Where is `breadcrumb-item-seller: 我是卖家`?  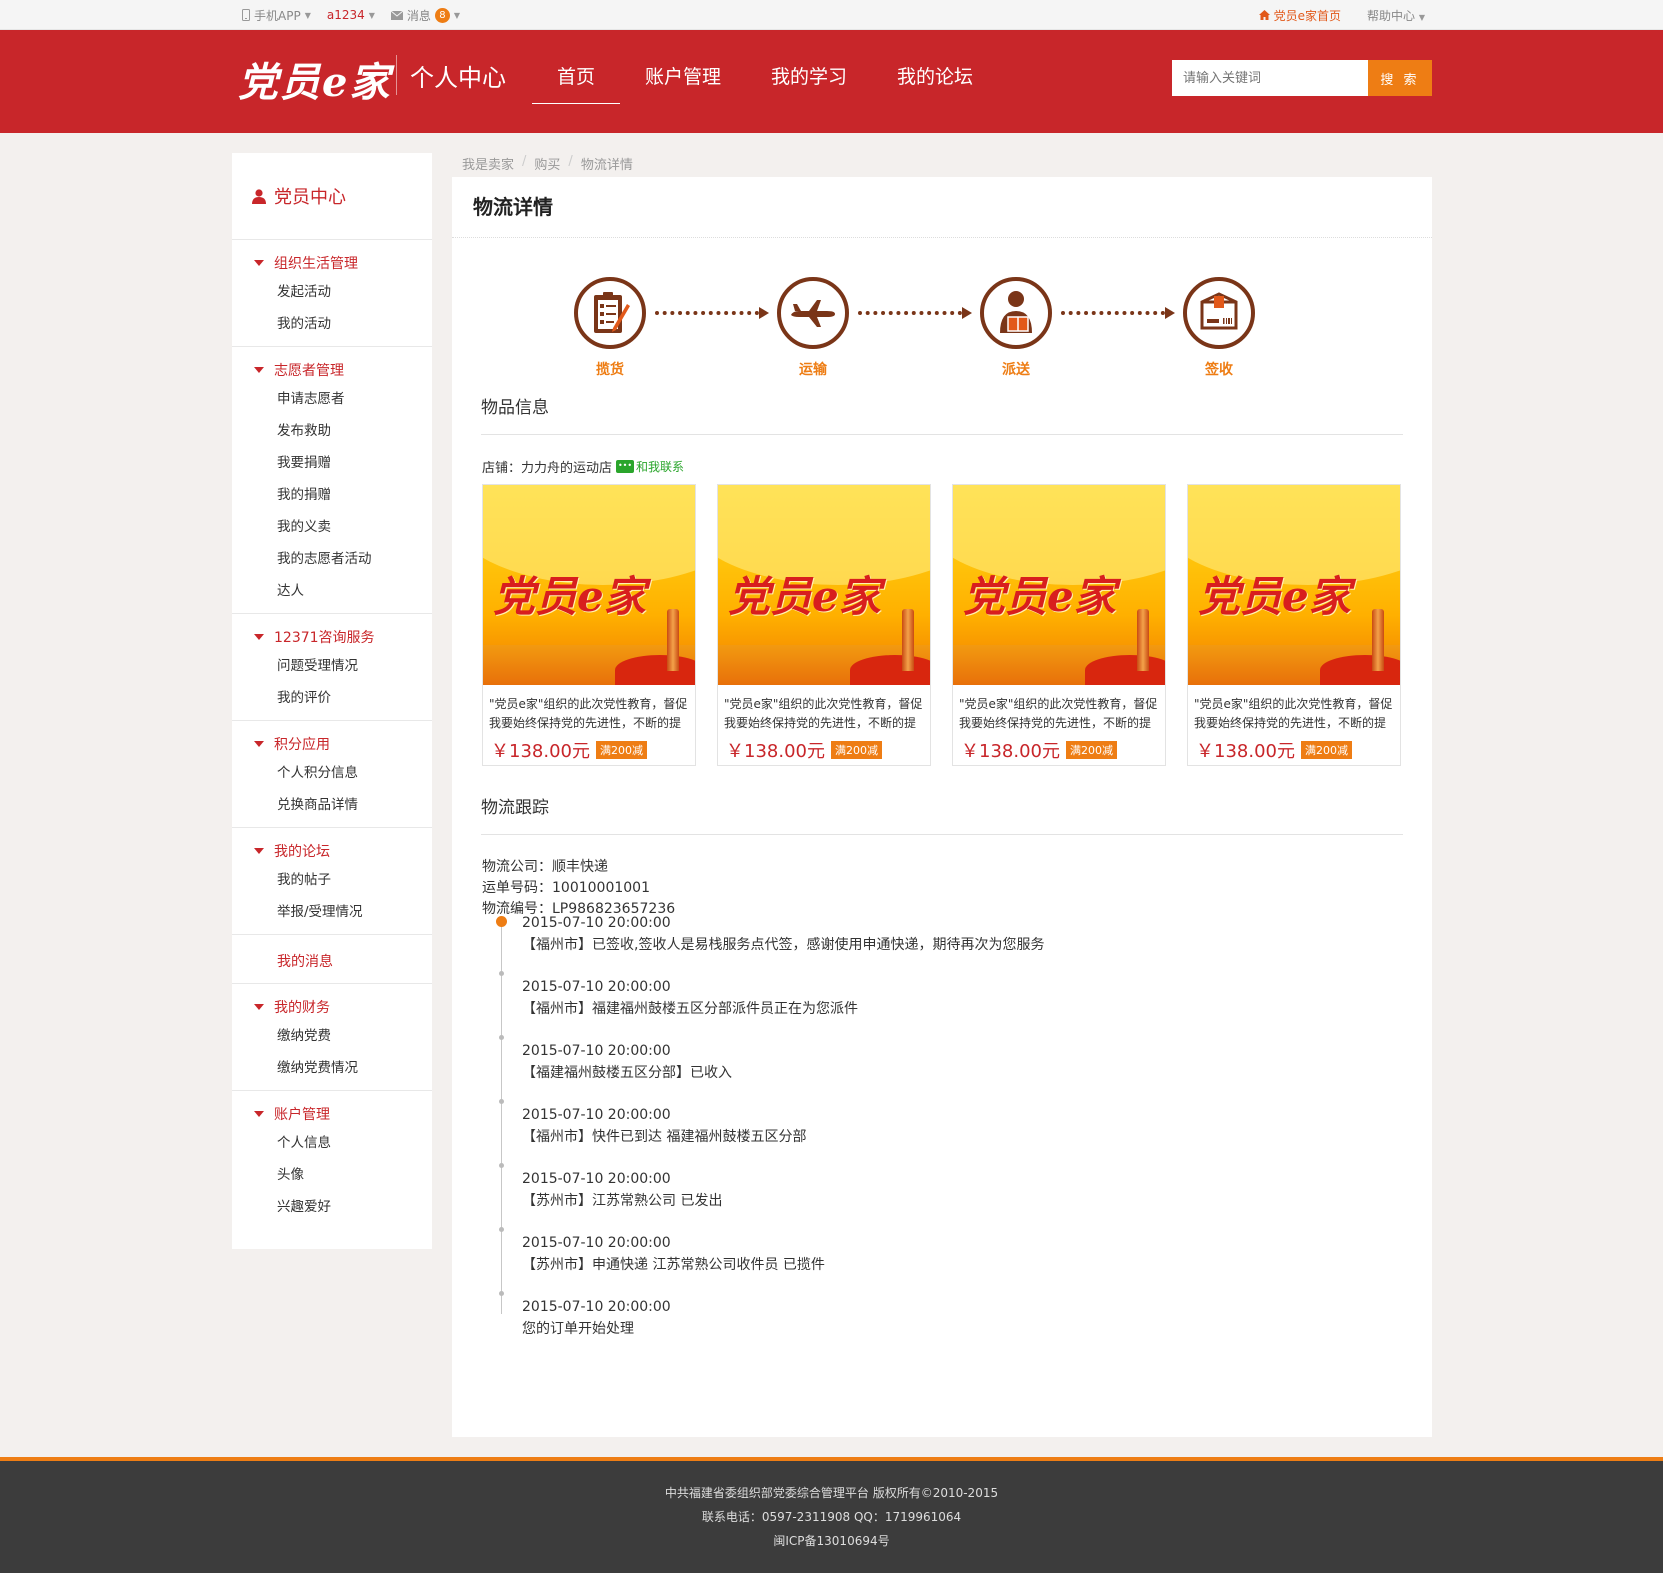 breadcrumb-item-seller: 我是卖家 is located at coordinates (488, 163).